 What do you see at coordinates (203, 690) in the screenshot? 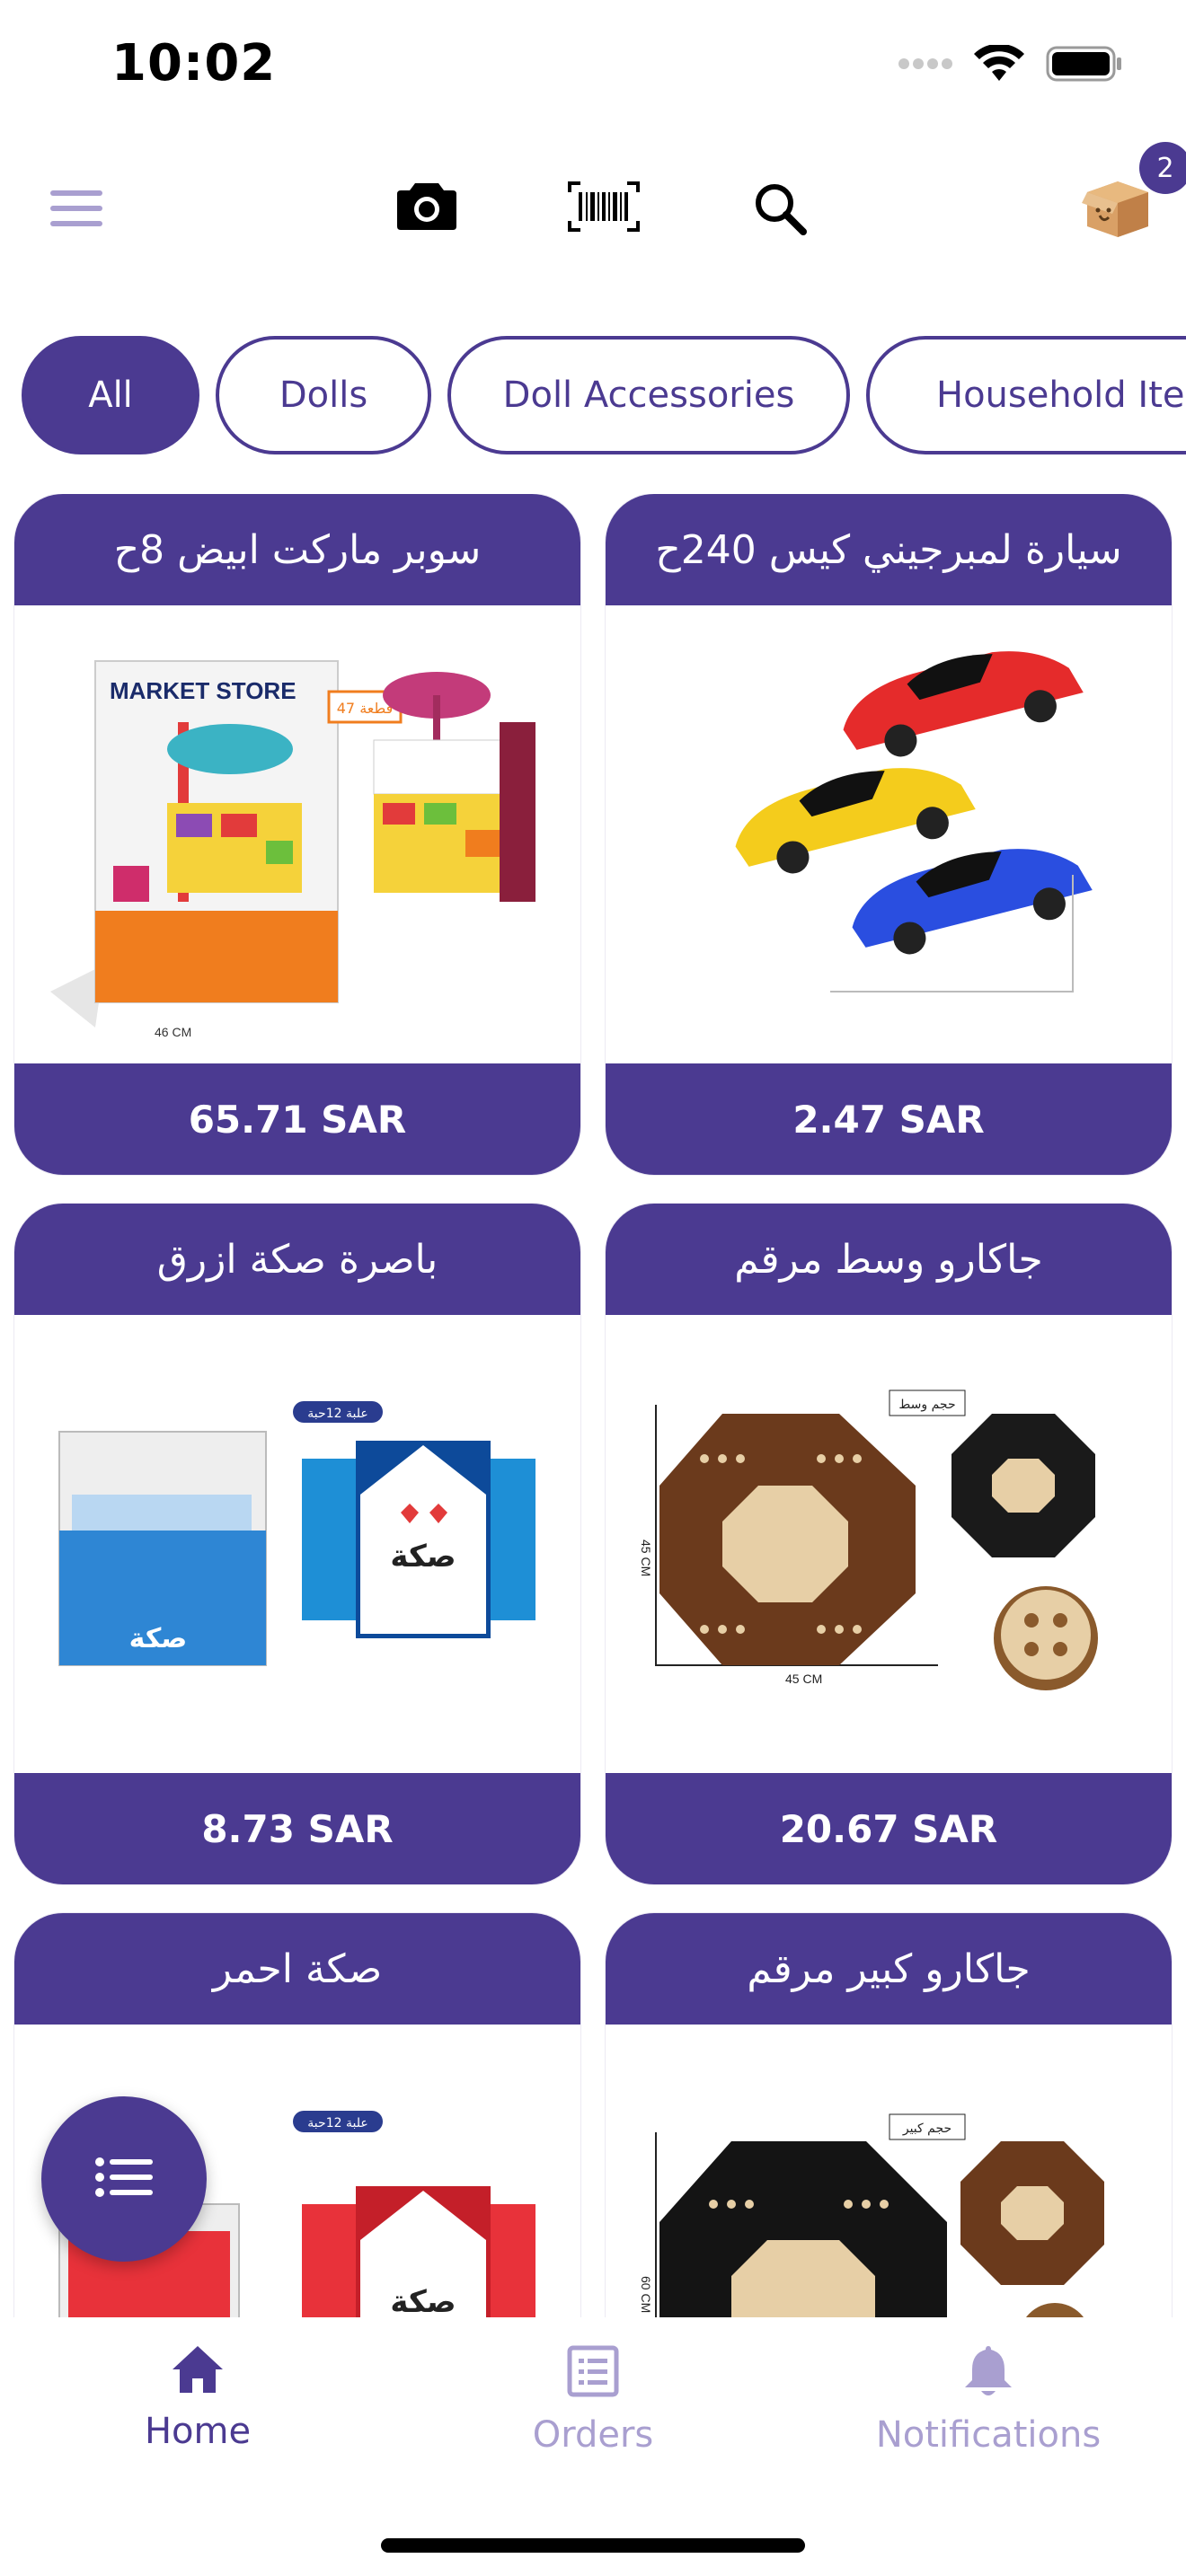
I see `market-store-text: MARKET STORE` at bounding box center [203, 690].